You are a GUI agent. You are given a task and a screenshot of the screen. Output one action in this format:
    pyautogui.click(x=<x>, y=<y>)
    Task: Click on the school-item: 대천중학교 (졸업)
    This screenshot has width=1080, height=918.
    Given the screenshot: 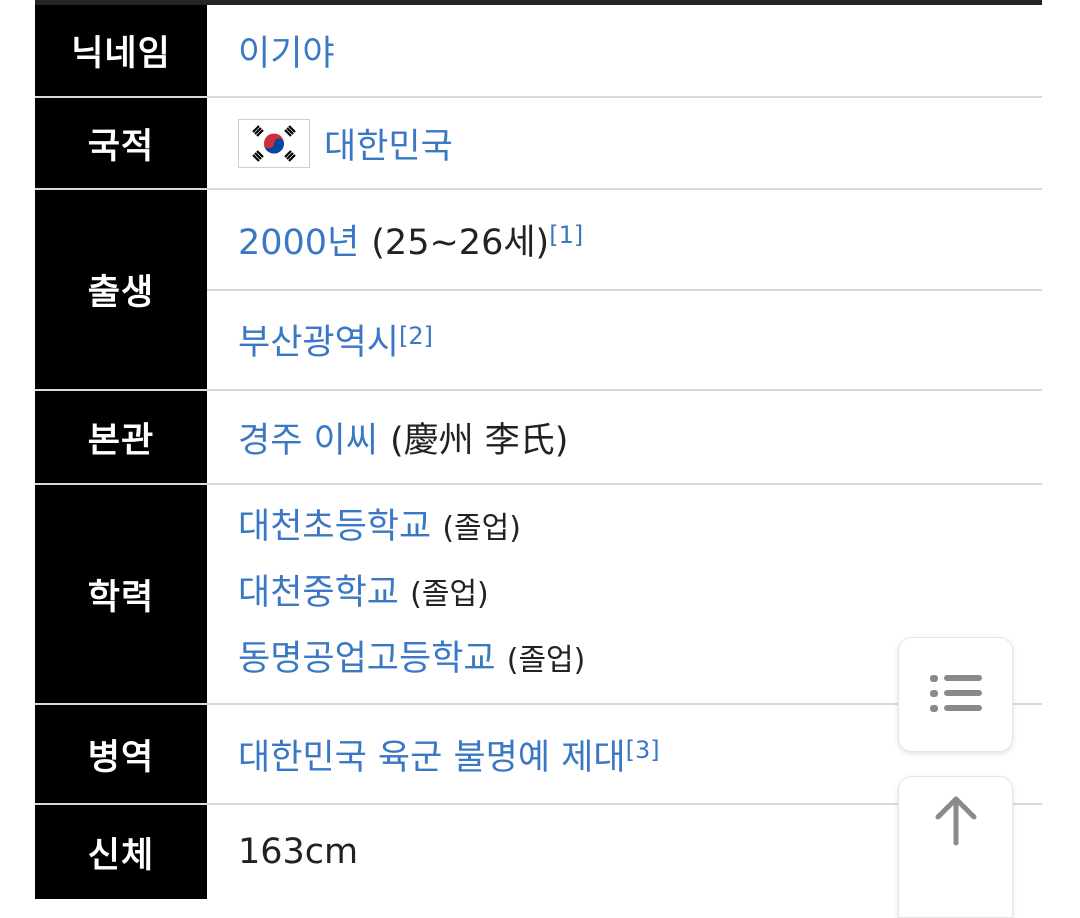 What is the action you would take?
    pyautogui.click(x=363, y=594)
    